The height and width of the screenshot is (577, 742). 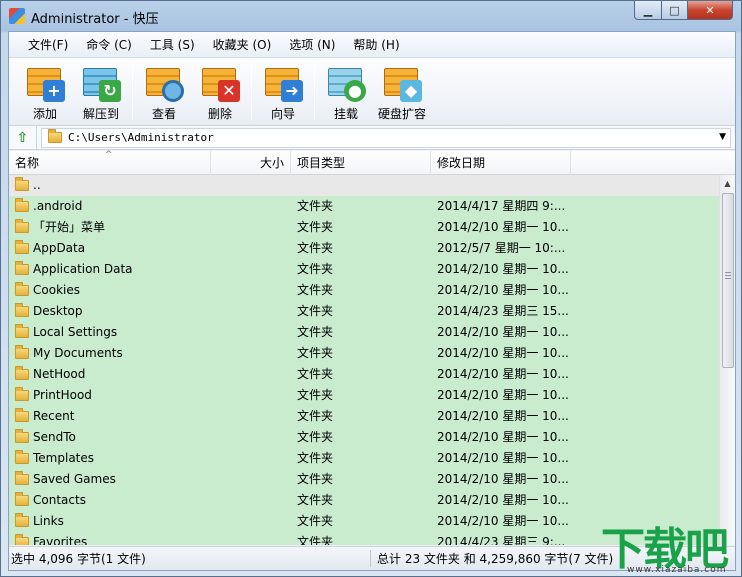 I want to click on row-name: Templates, so click(x=64, y=458).